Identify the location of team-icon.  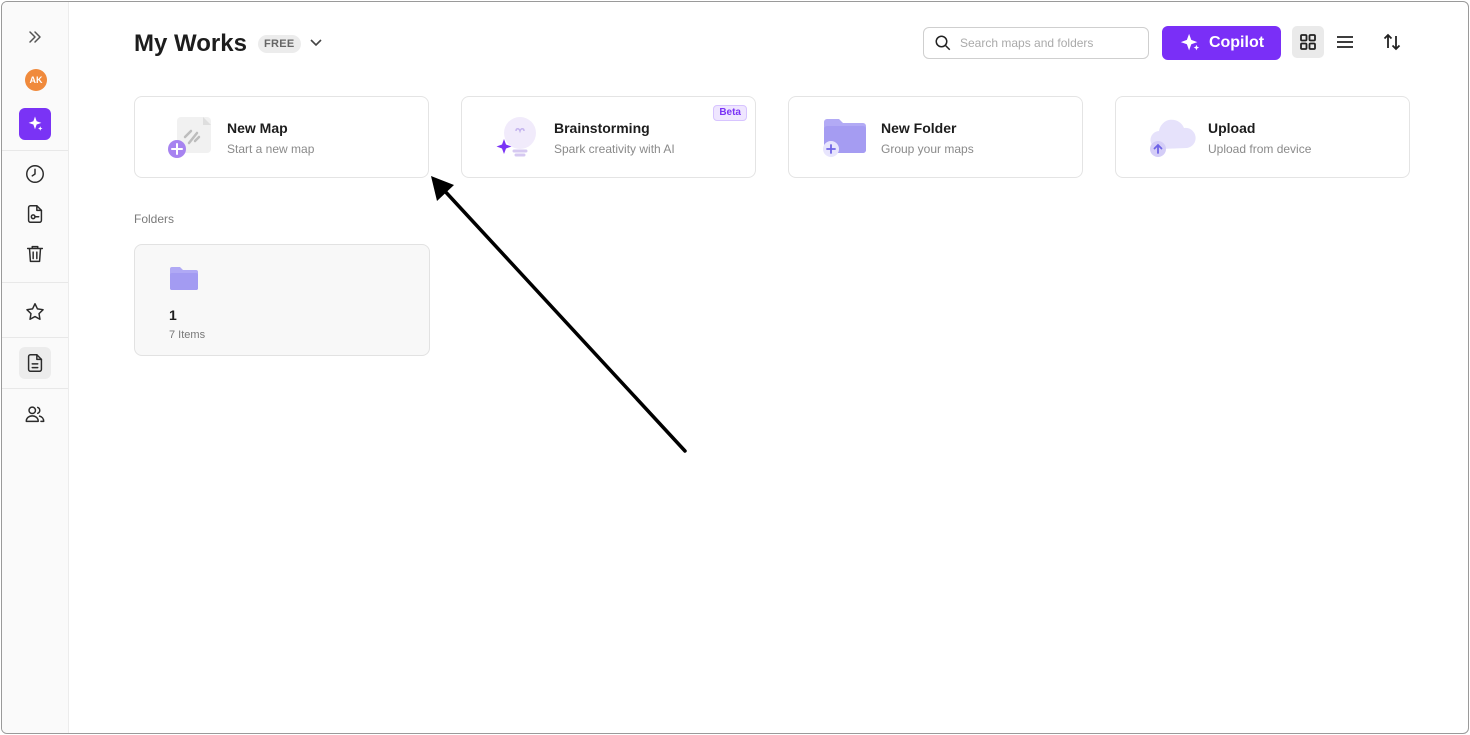
(35, 414).